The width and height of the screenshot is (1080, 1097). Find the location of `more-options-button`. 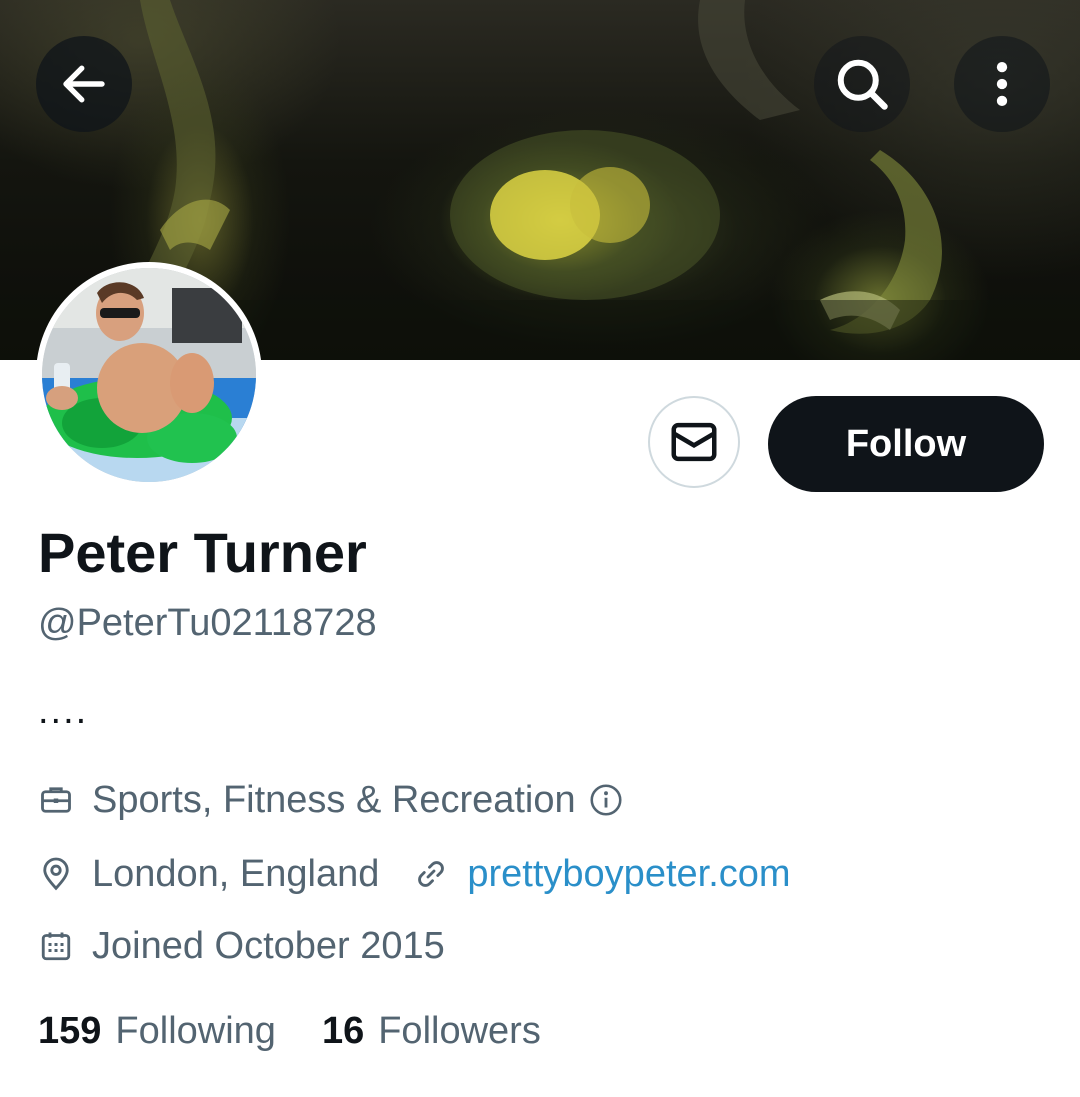

more-options-button is located at coordinates (1002, 84).